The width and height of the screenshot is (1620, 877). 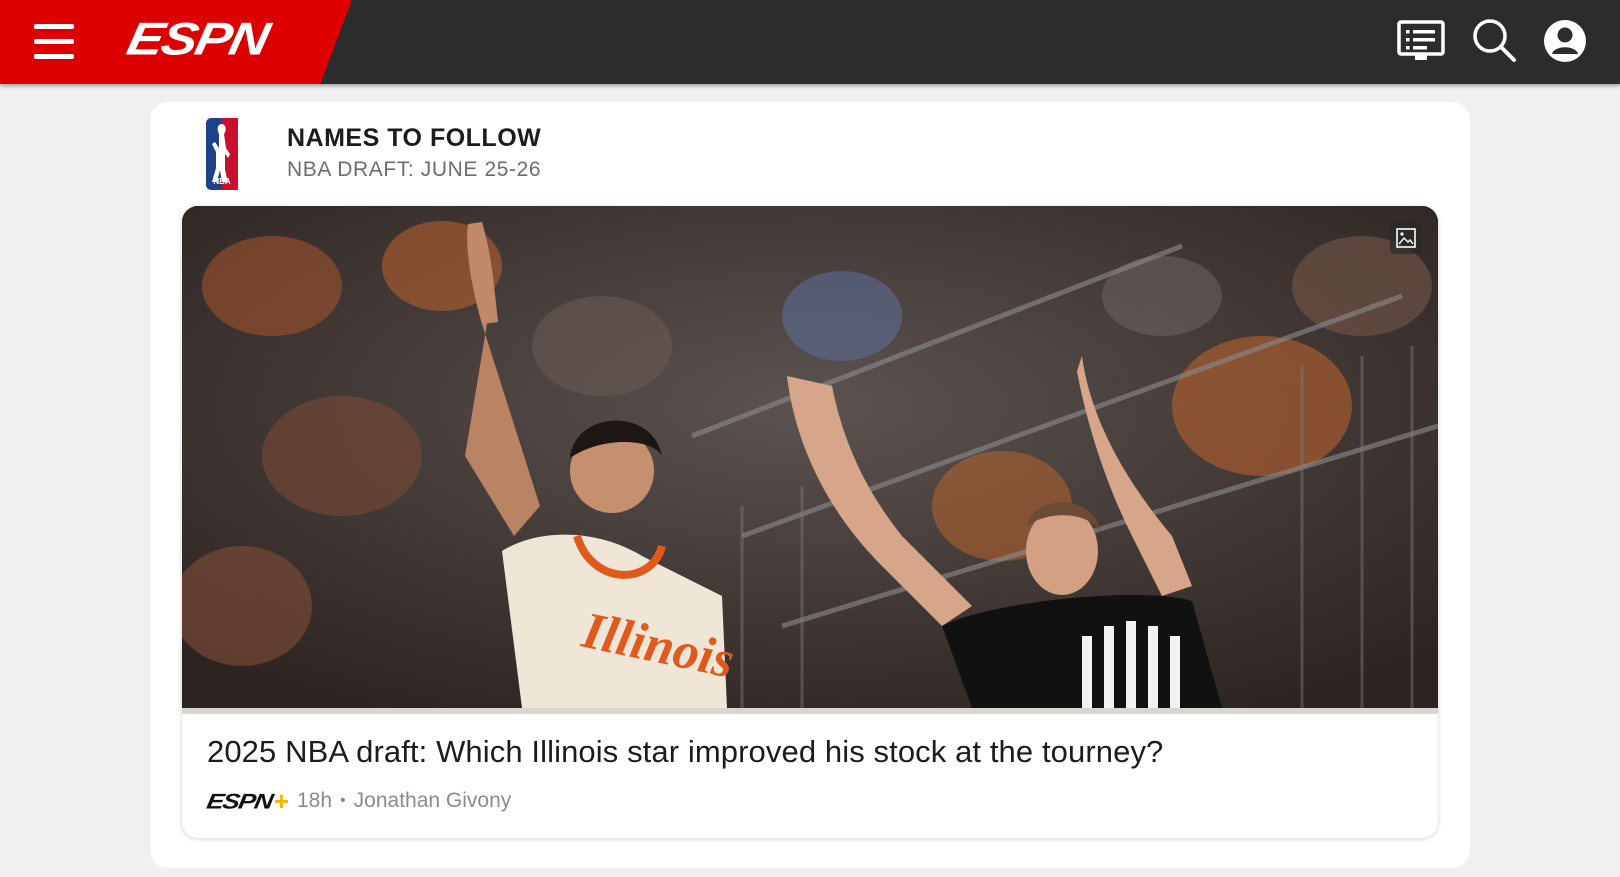 What do you see at coordinates (810, 42) in the screenshot?
I see `top-nav-bar: ESPN` at bounding box center [810, 42].